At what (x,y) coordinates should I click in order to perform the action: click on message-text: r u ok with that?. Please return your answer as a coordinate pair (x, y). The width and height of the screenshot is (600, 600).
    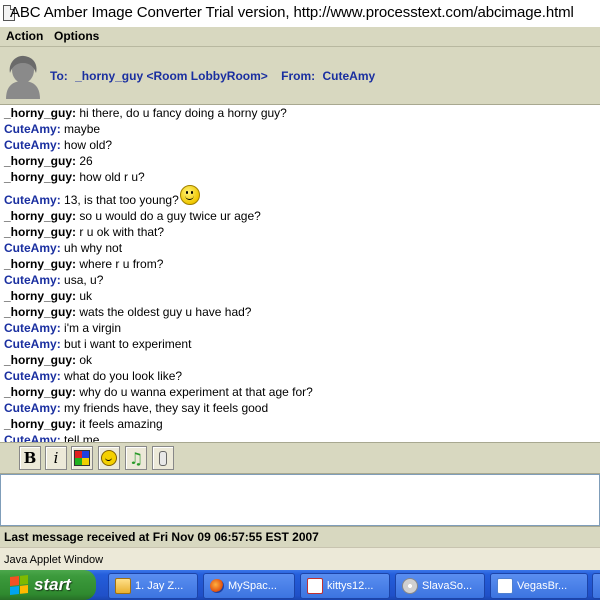
    Looking at the image, I should click on (122, 232).